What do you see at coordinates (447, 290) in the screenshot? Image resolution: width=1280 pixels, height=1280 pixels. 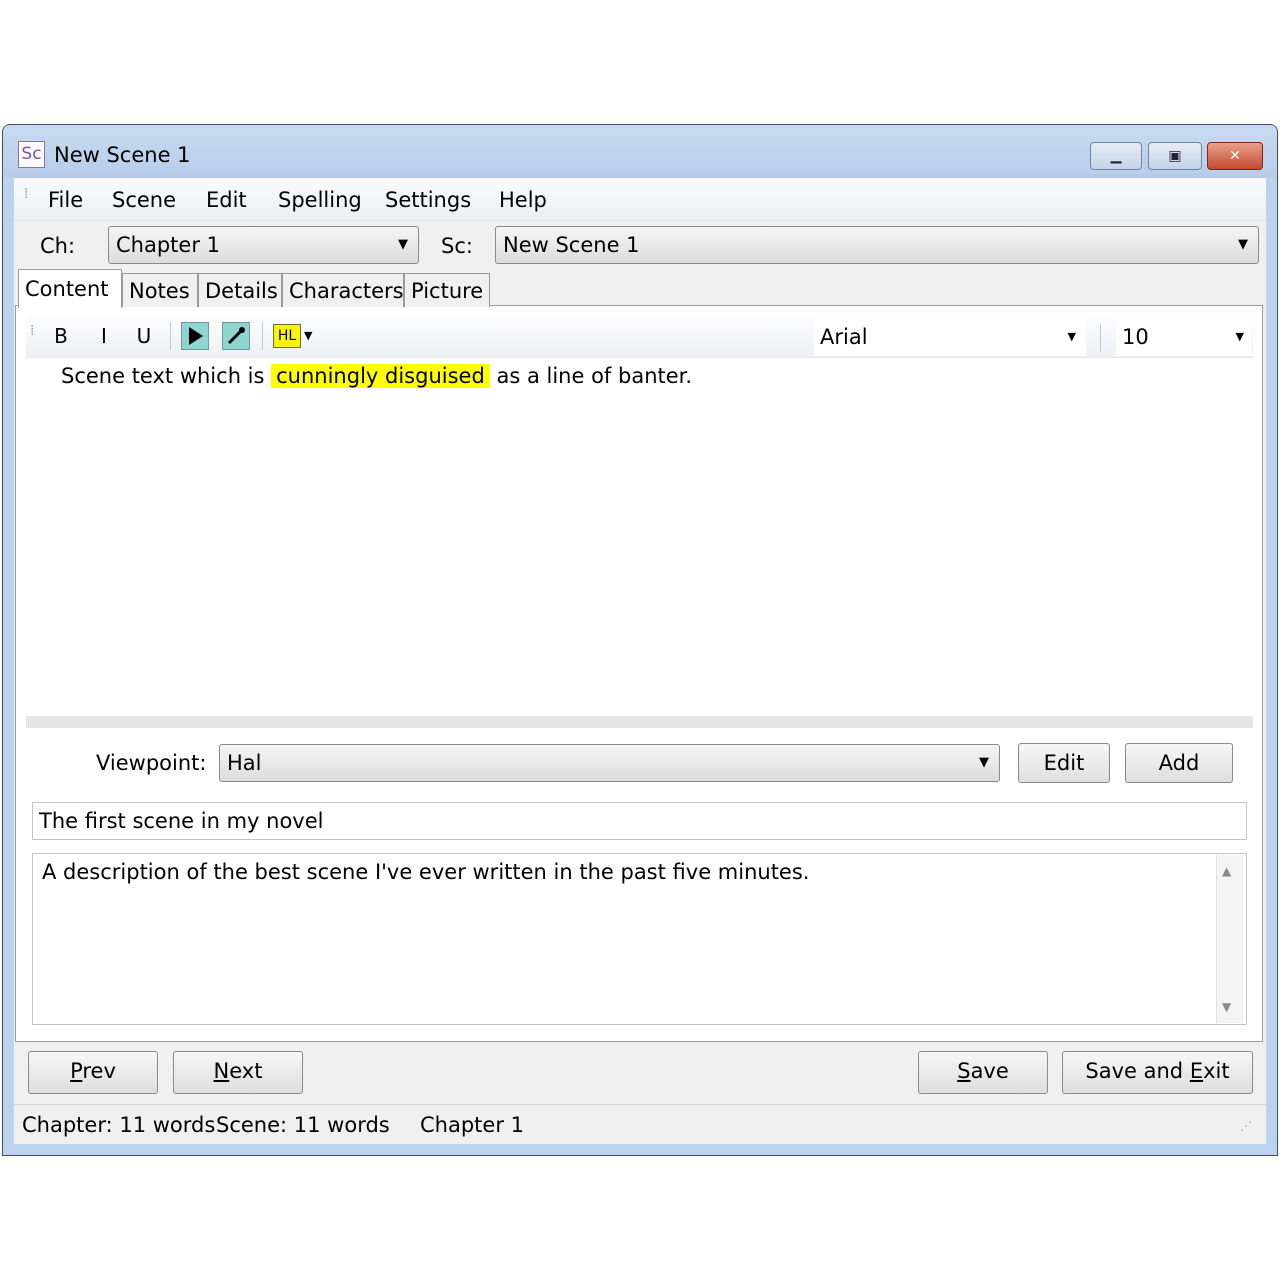 I see `tab-picture: Picture` at bounding box center [447, 290].